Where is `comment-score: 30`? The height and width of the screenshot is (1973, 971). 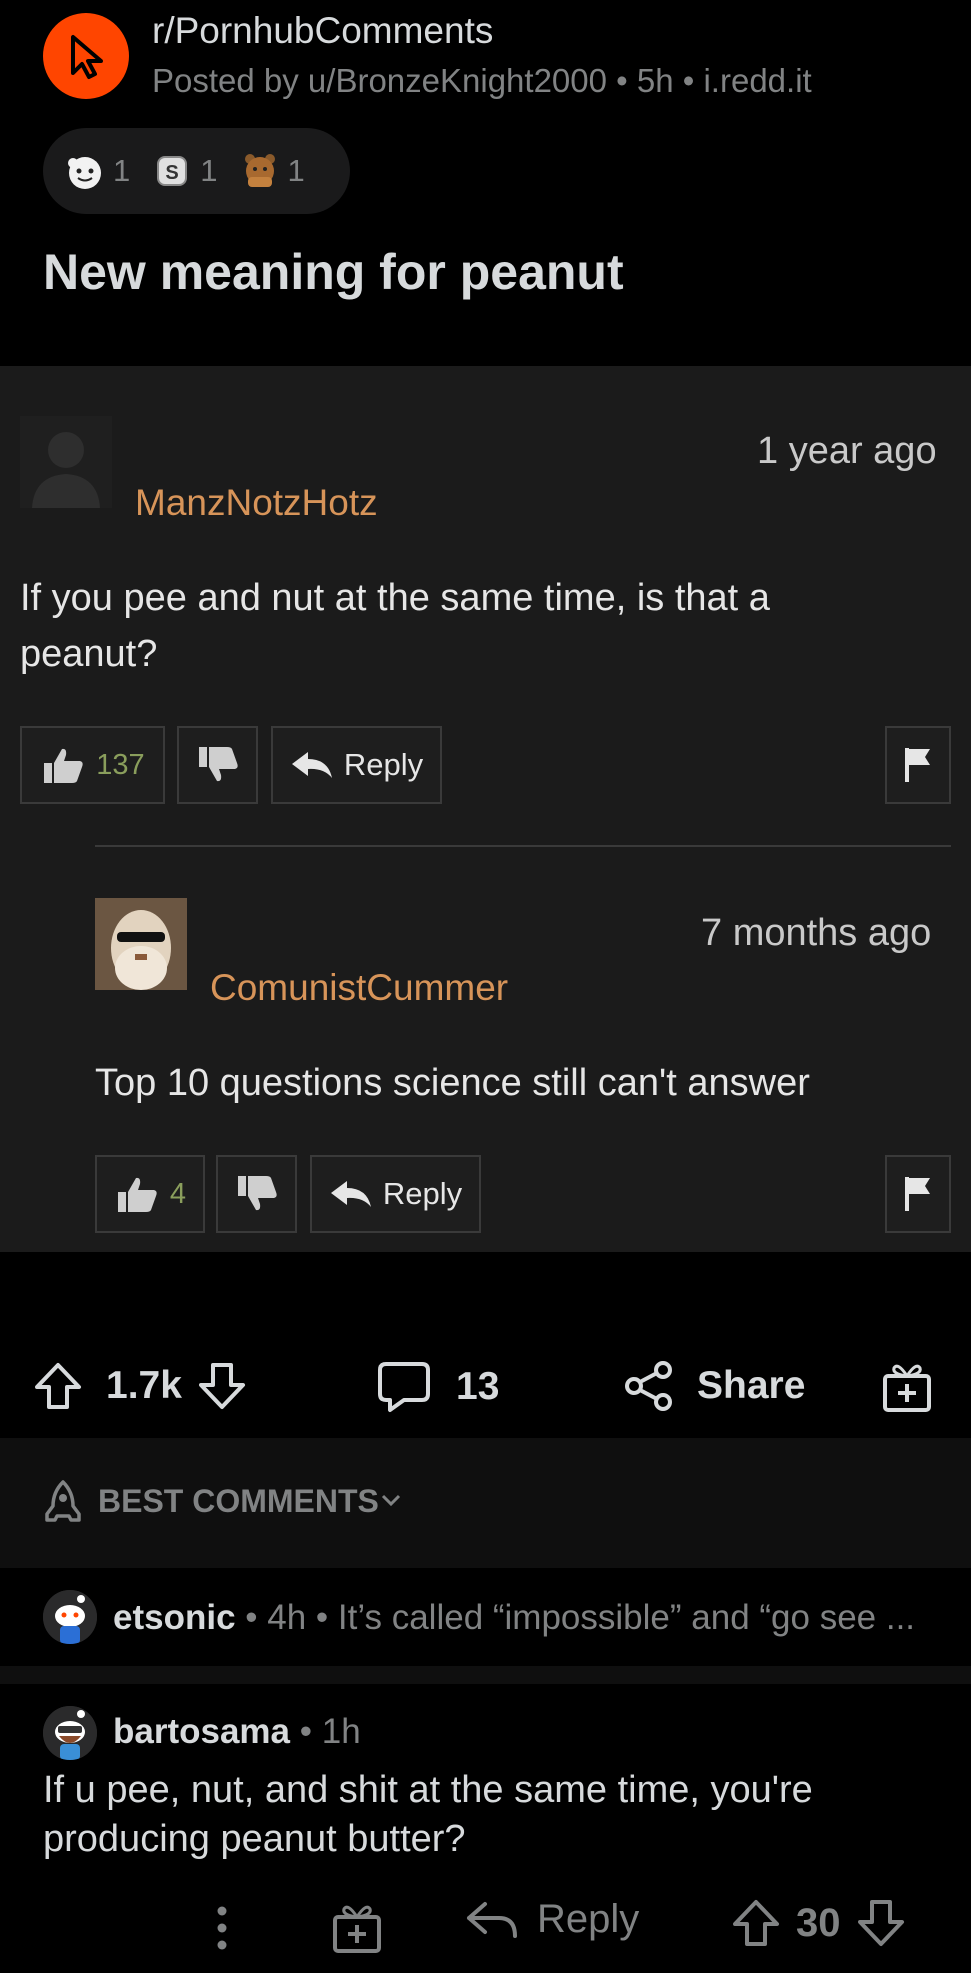
comment-score: 30 is located at coordinates (818, 1922).